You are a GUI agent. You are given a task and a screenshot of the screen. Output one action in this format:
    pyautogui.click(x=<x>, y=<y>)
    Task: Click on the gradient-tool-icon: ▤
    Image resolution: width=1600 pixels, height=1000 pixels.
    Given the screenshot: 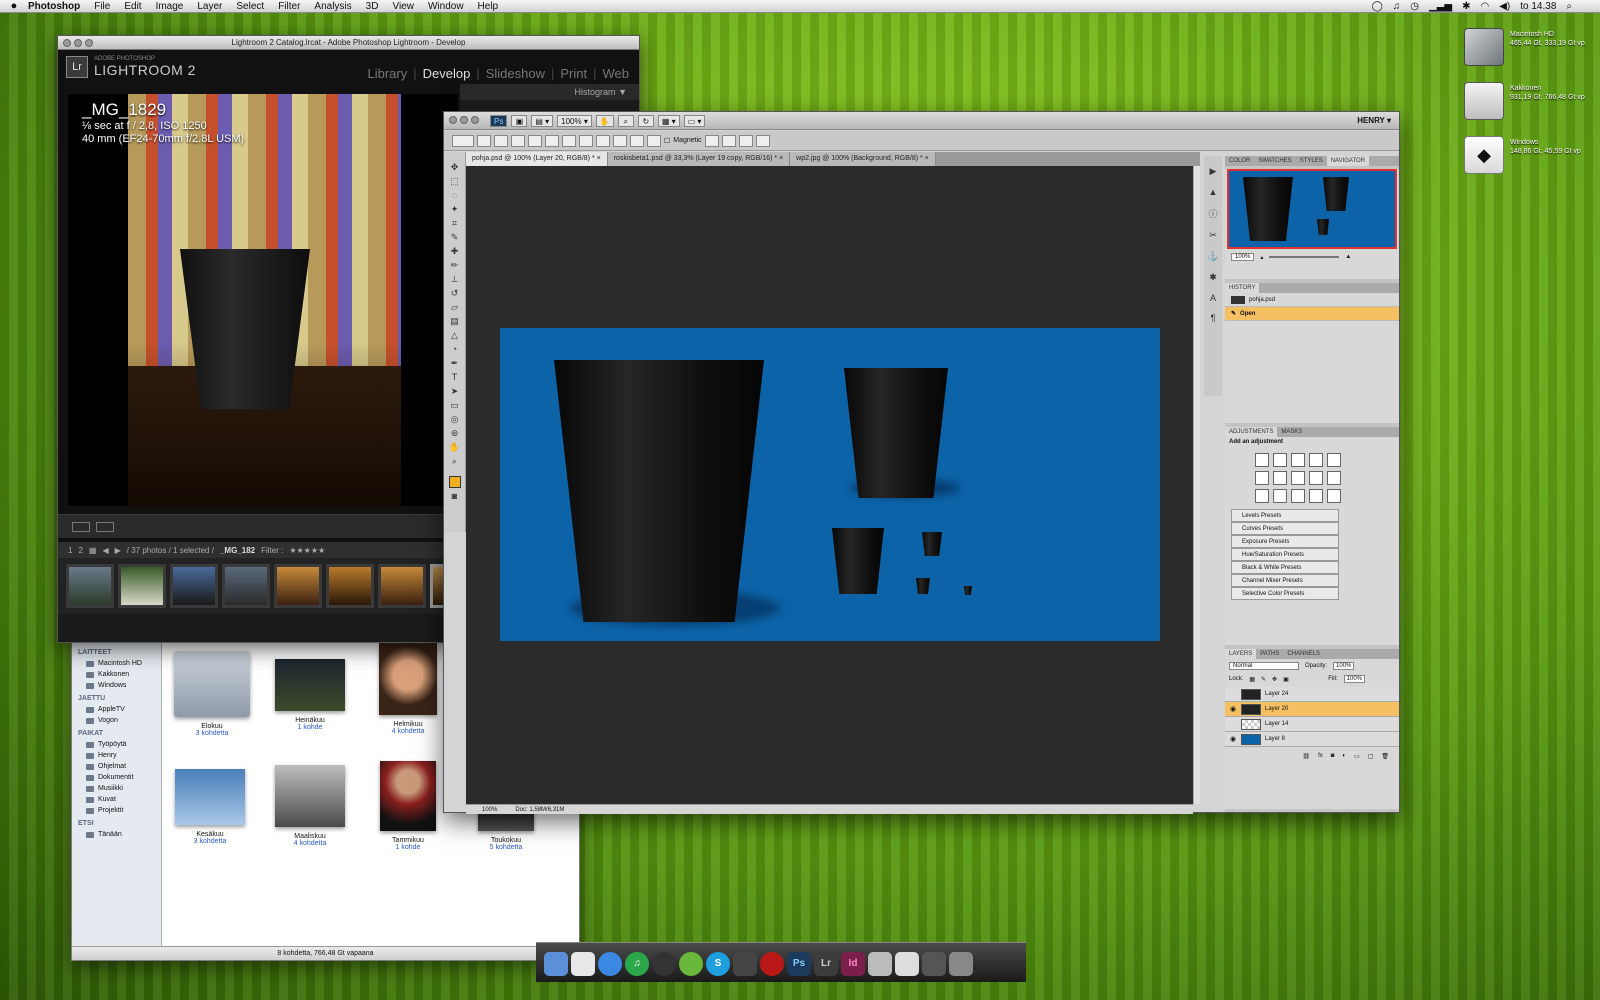 What is the action you would take?
    pyautogui.click(x=455, y=321)
    